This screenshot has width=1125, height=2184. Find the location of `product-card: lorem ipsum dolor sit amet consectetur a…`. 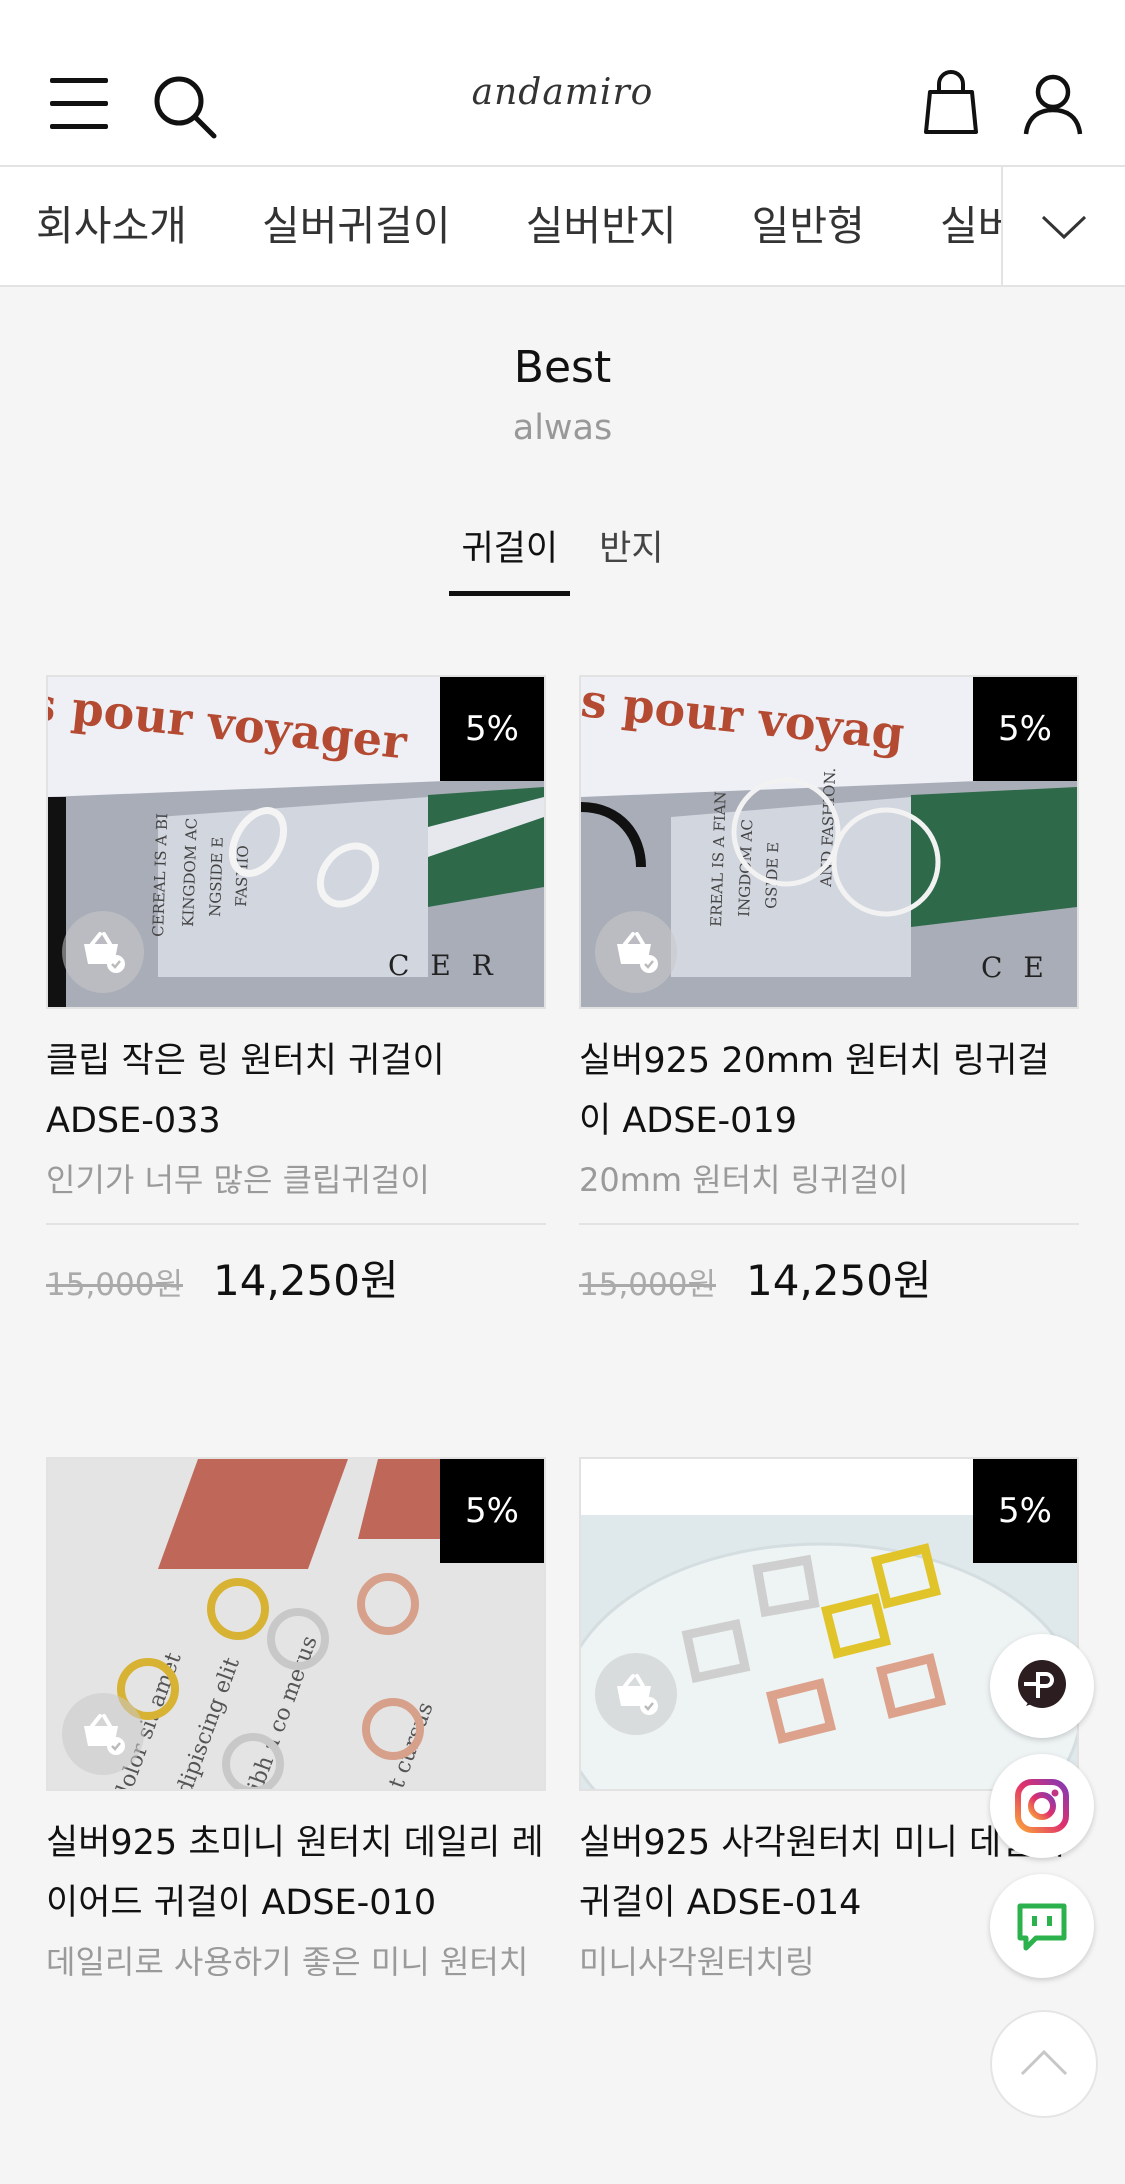

product-card: lorem ipsum dolor sit amet consectetur a… is located at coordinates (296, 1720).